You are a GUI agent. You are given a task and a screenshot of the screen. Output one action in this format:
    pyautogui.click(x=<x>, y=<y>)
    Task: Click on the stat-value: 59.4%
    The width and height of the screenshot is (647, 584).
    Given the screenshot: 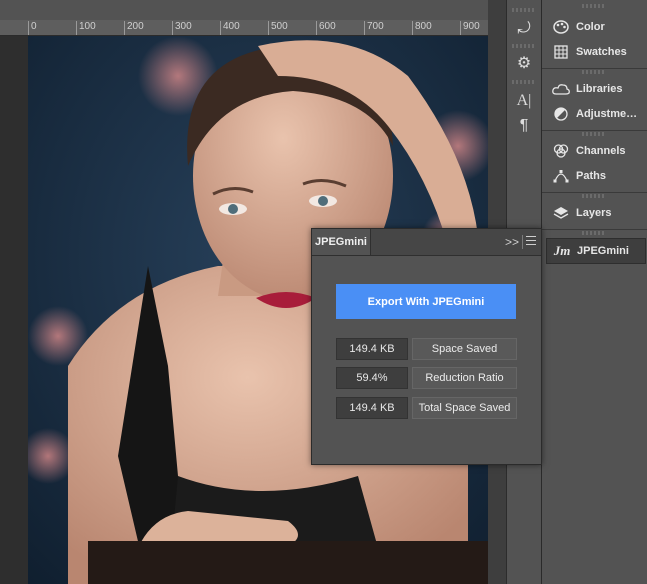 What is the action you would take?
    pyautogui.click(x=372, y=378)
    